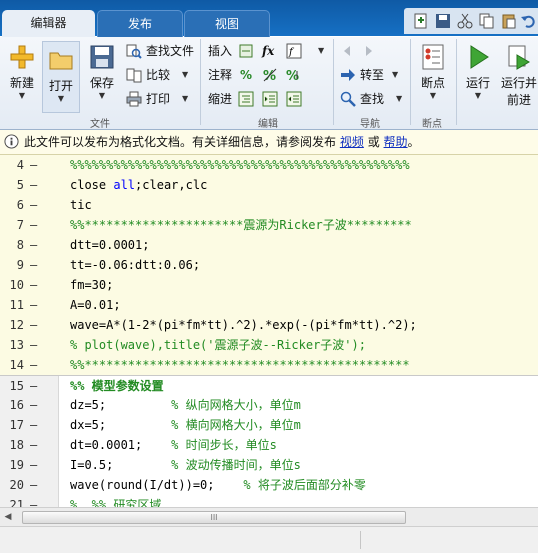  Describe the element at coordinates (227, 23) in the screenshot. I see `tab-view: 视图` at that location.